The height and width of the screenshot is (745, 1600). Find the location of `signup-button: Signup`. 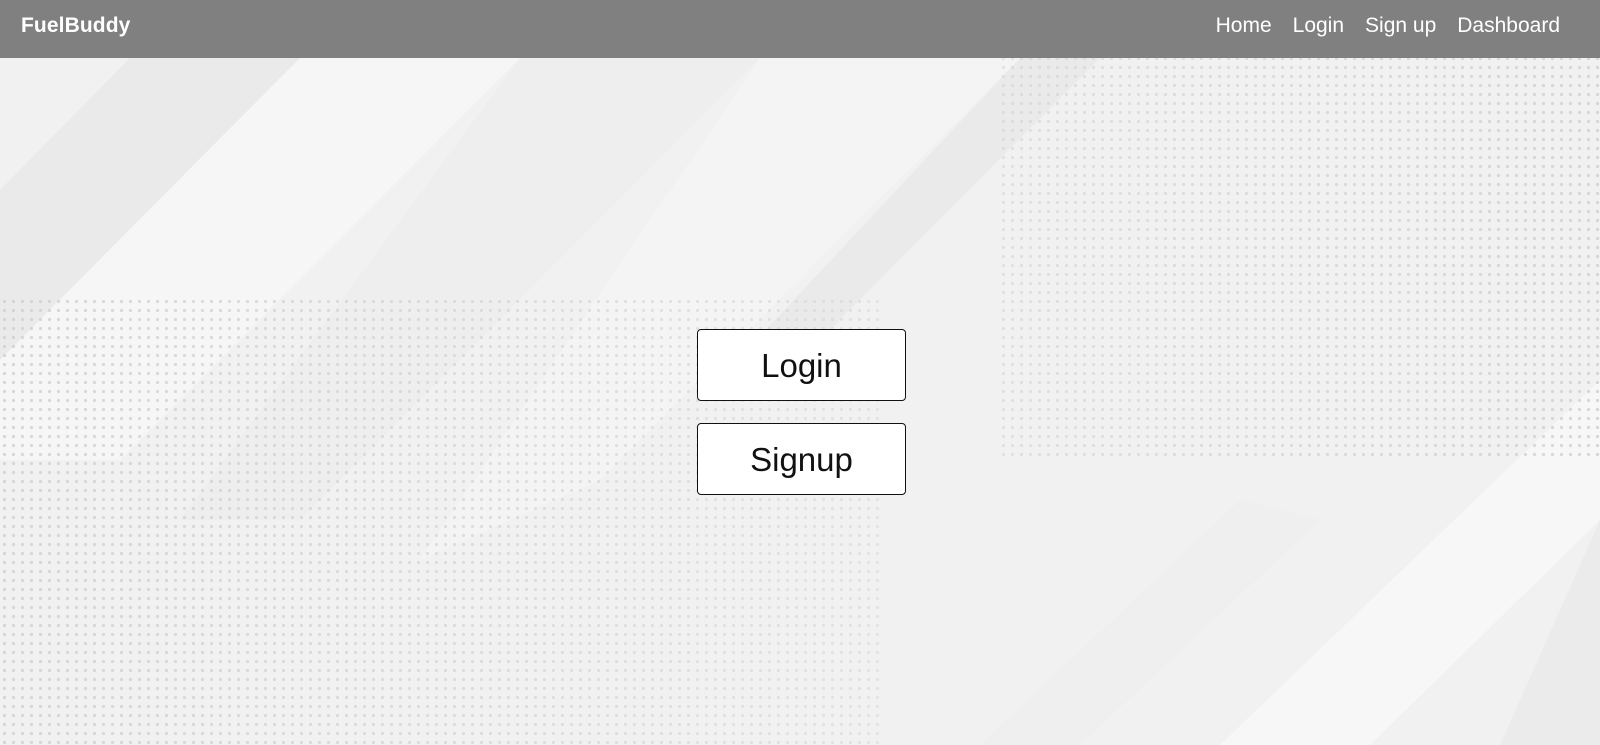

signup-button: Signup is located at coordinates (801, 459).